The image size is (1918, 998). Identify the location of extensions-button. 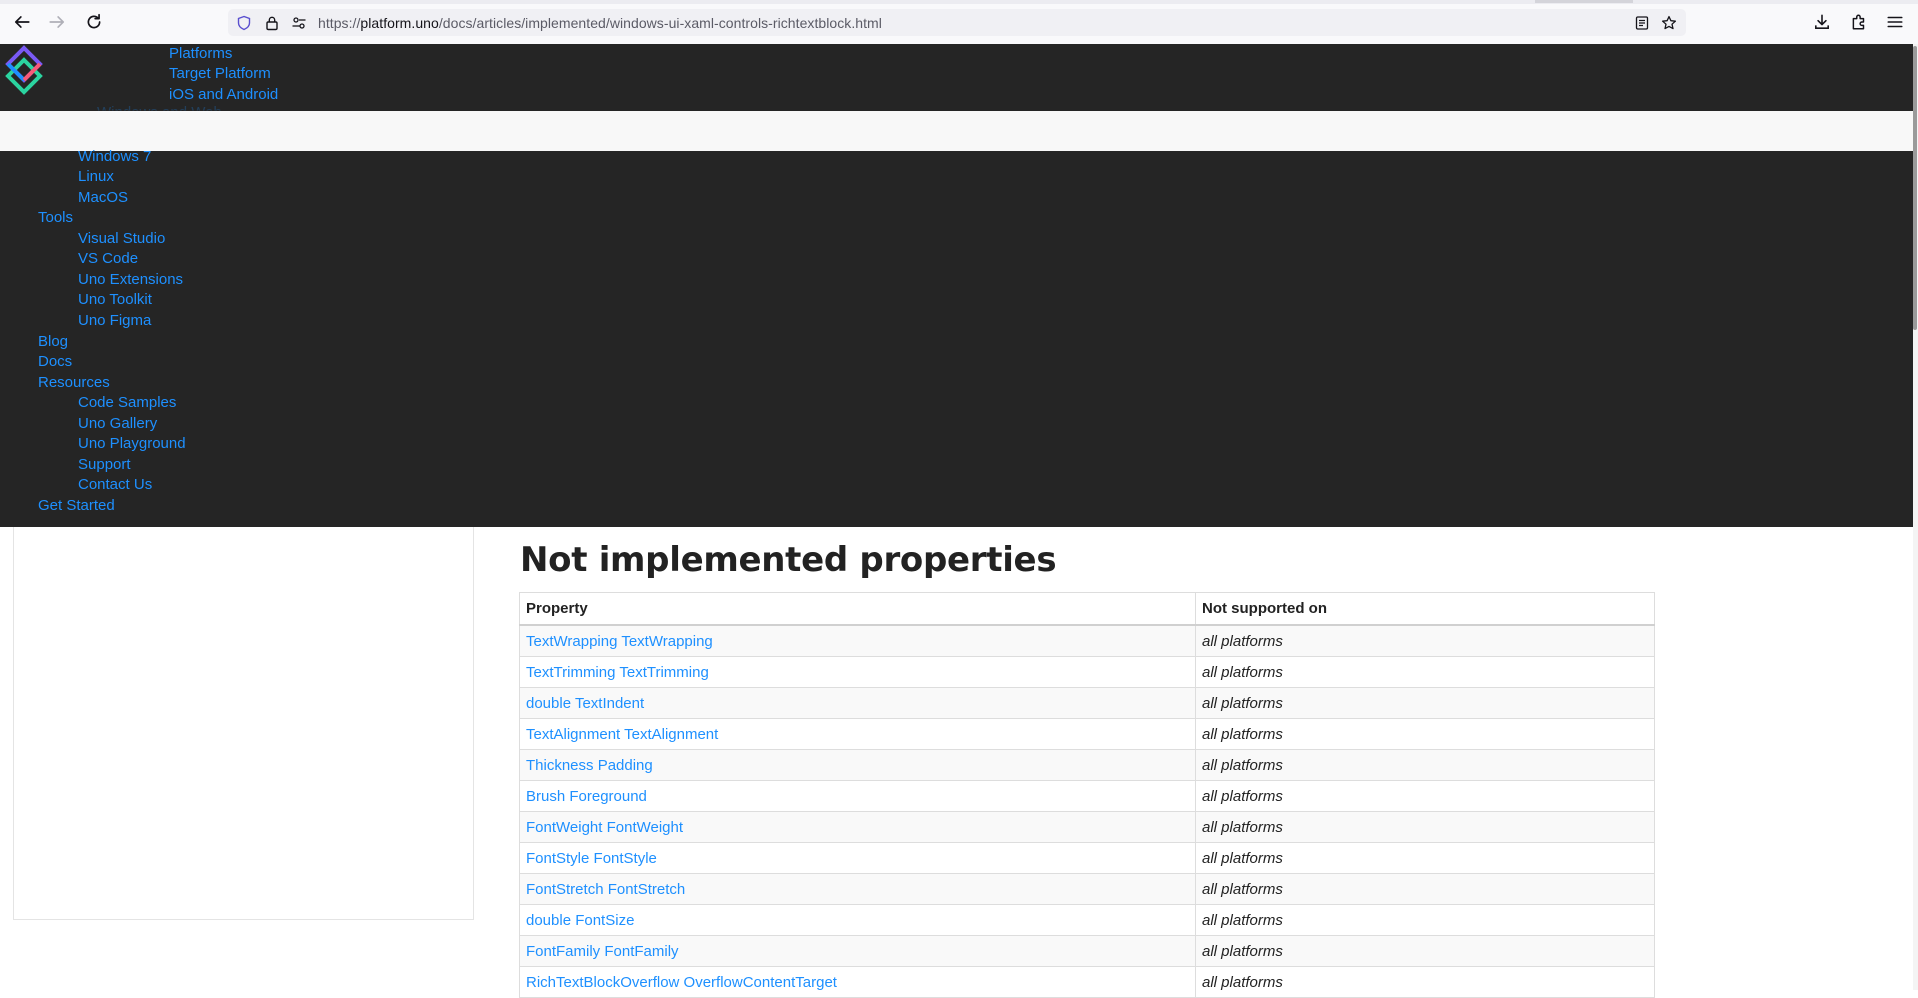
(1859, 22).